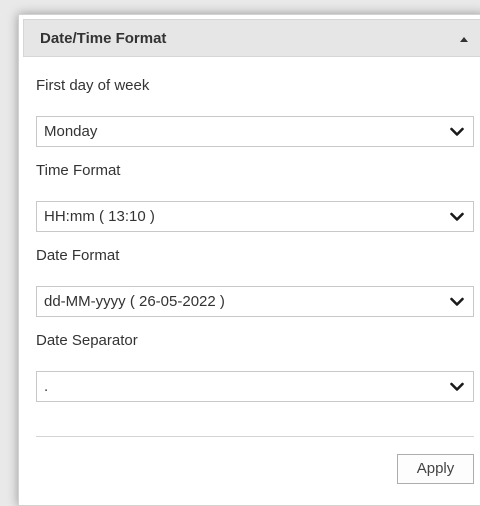 The width and height of the screenshot is (480, 506). Describe the element at coordinates (78, 255) in the screenshot. I see `date-format-label: Date Format` at that location.